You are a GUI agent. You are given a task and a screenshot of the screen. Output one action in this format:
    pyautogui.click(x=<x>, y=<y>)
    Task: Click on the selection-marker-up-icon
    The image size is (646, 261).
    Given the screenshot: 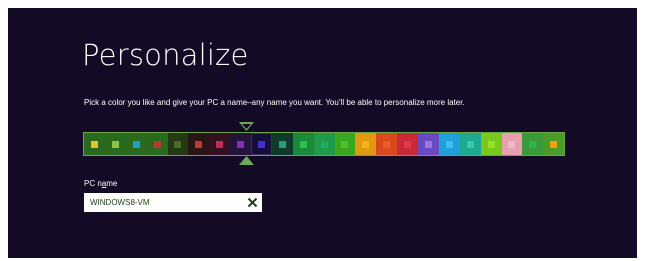 What is the action you would take?
    pyautogui.click(x=246, y=160)
    